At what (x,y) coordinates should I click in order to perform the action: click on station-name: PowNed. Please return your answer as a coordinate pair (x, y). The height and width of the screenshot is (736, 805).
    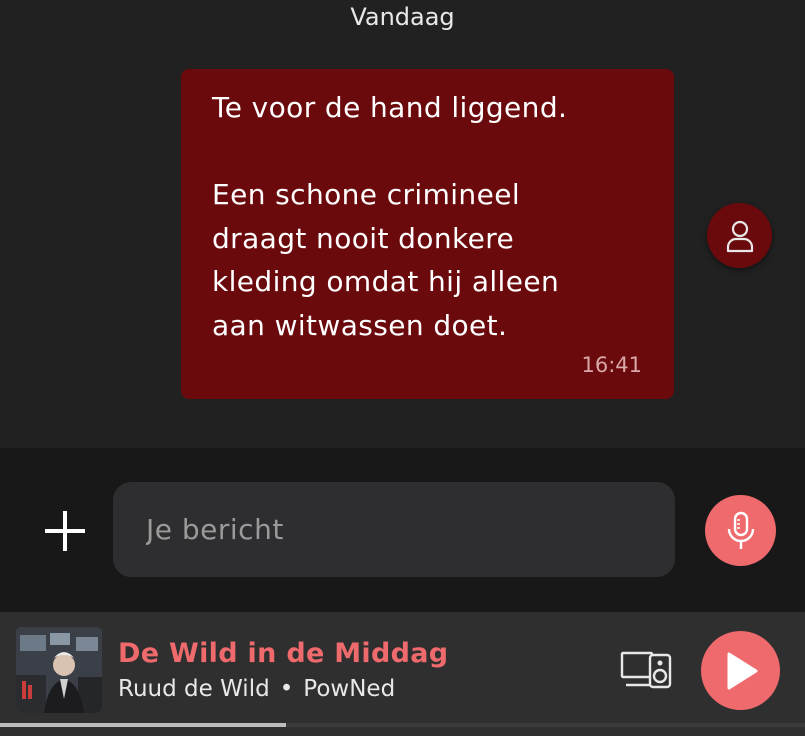
    Looking at the image, I should click on (349, 689).